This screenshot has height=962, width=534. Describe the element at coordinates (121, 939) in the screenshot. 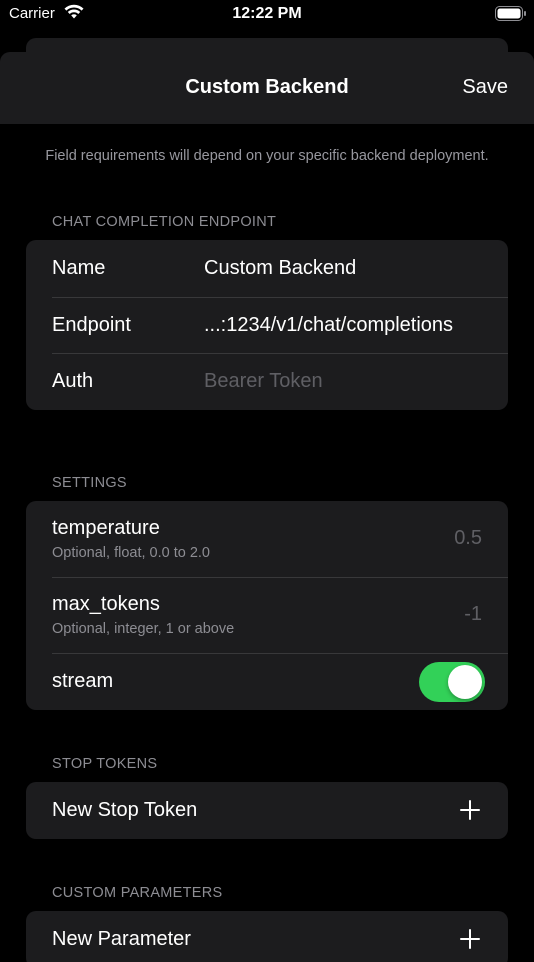

I see `new-parameter-label: New Parameter` at that location.